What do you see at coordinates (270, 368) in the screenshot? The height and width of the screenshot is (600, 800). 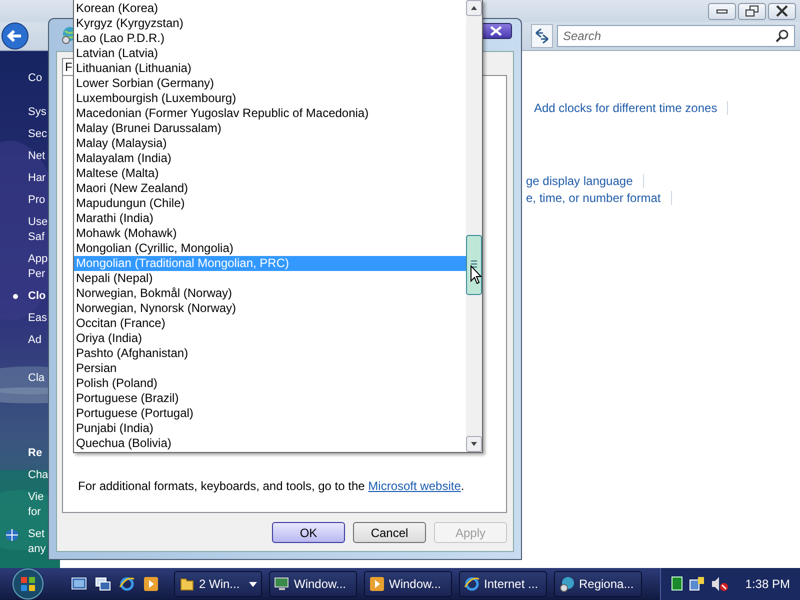 I see `list-item: Persian` at bounding box center [270, 368].